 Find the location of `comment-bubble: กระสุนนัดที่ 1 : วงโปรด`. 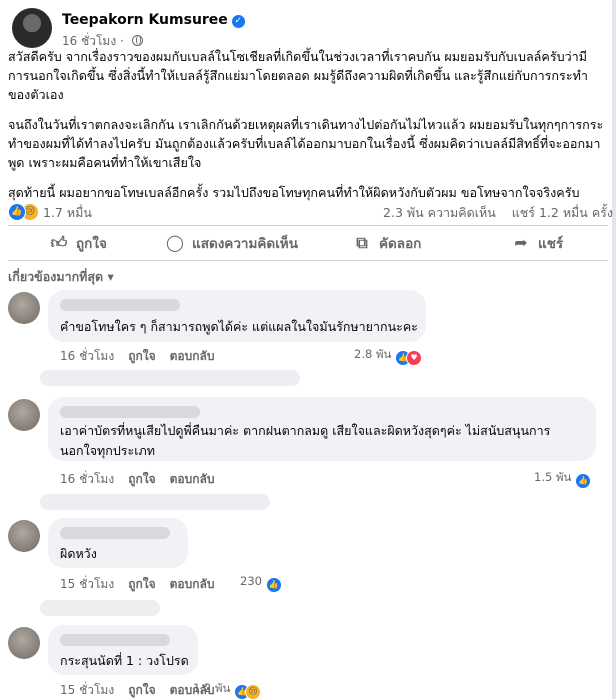

comment-bubble: กระสุนนัดที่ 1 : วงโปรด is located at coordinates (123, 650).